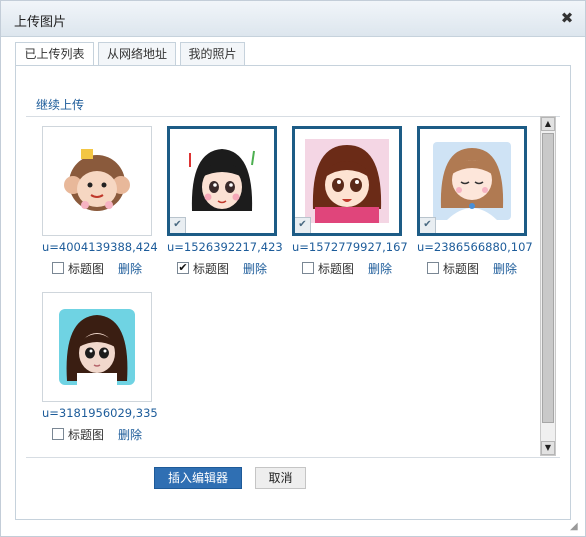 Image resolution: width=586 pixels, height=537 pixels. Describe the element at coordinates (280, 478) in the screenshot. I see `cancel-button: 取消` at that location.